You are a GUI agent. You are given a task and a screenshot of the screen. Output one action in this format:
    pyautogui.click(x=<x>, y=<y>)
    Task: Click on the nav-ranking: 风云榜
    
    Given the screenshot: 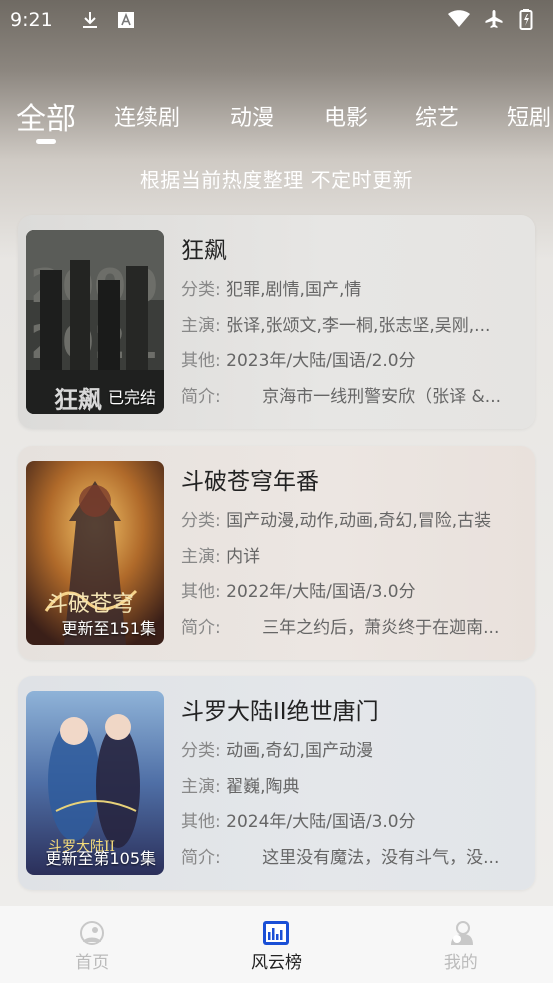 What is the action you would take?
    pyautogui.click(x=276, y=944)
    